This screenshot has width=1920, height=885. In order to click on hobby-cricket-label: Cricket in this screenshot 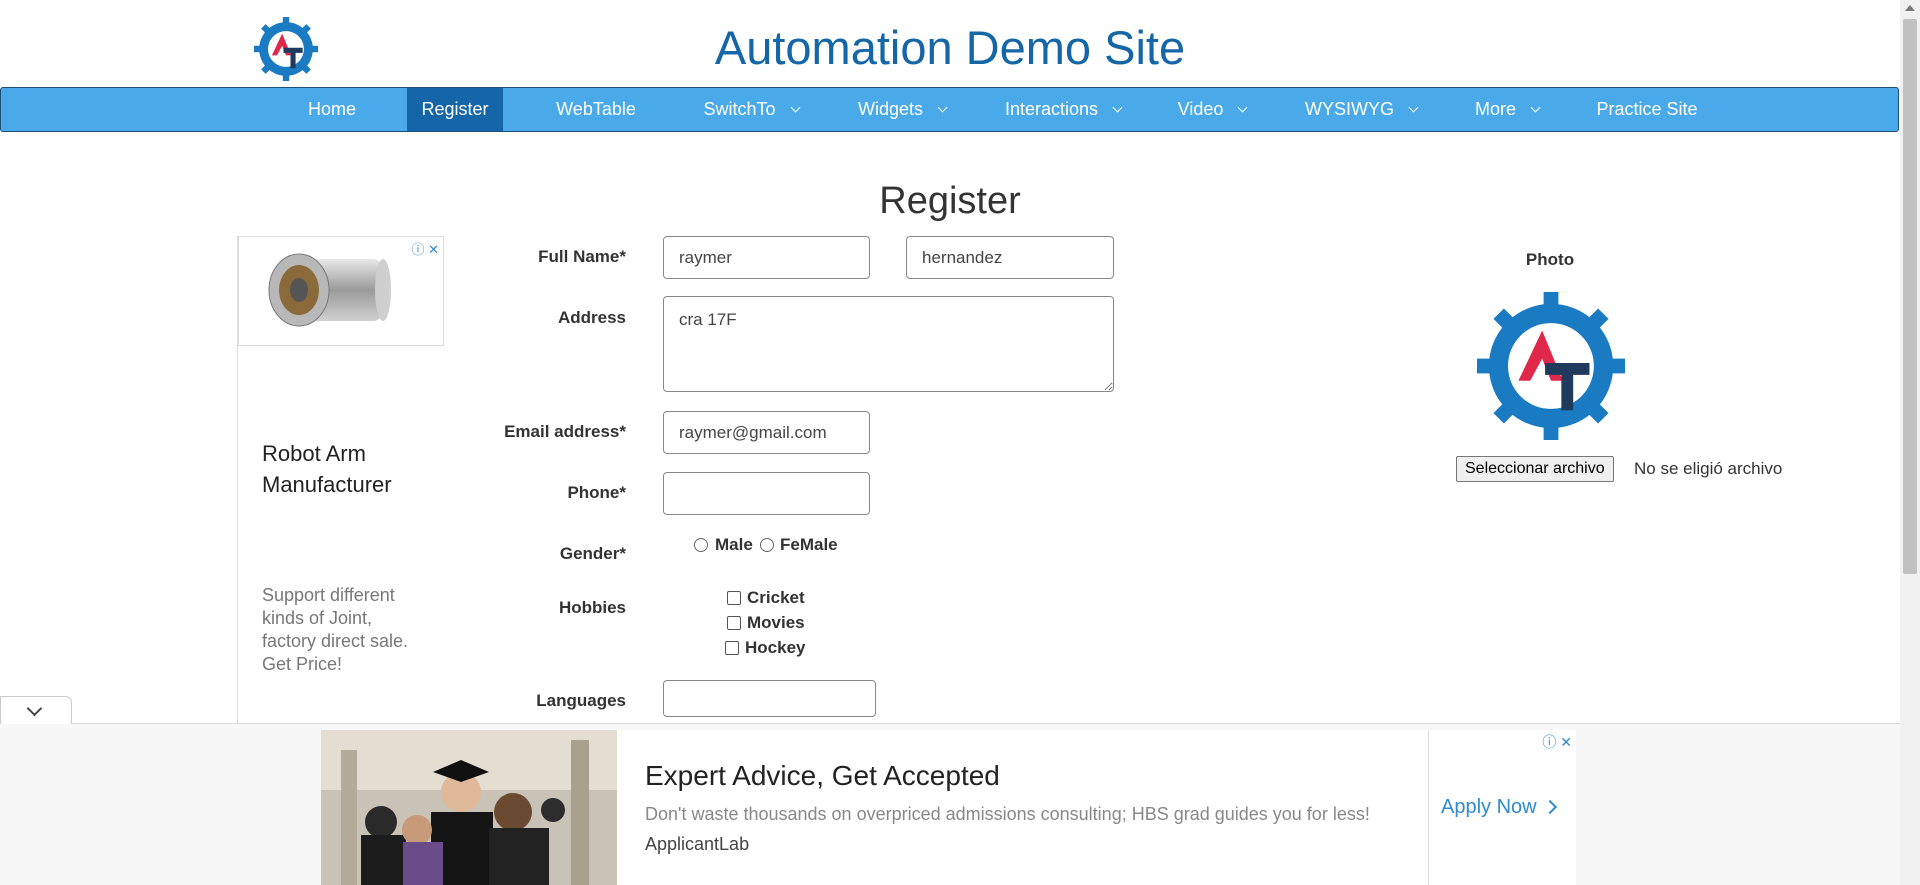, I will do `click(776, 598)`.